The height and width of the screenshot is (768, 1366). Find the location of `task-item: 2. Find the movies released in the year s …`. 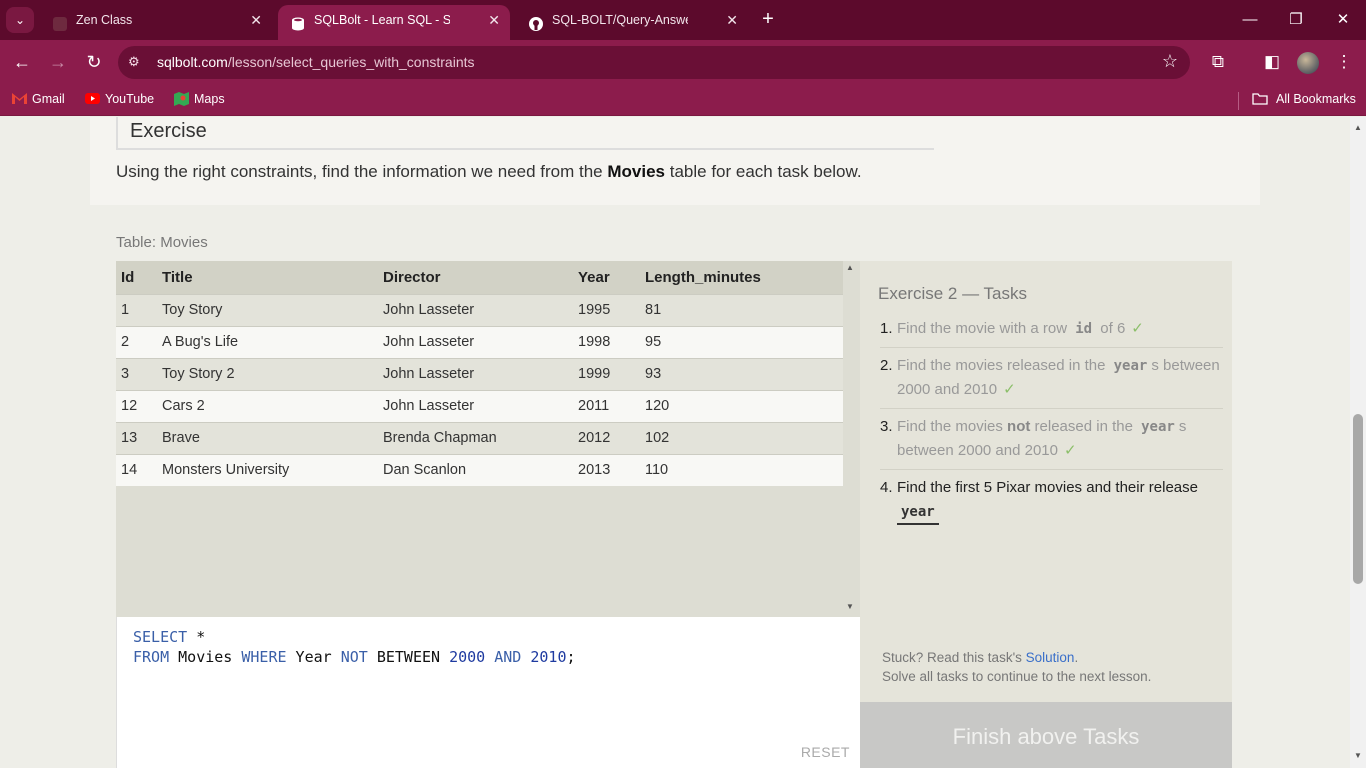

task-item: 2. Find the movies released in the year s … is located at coordinates (1051, 381).